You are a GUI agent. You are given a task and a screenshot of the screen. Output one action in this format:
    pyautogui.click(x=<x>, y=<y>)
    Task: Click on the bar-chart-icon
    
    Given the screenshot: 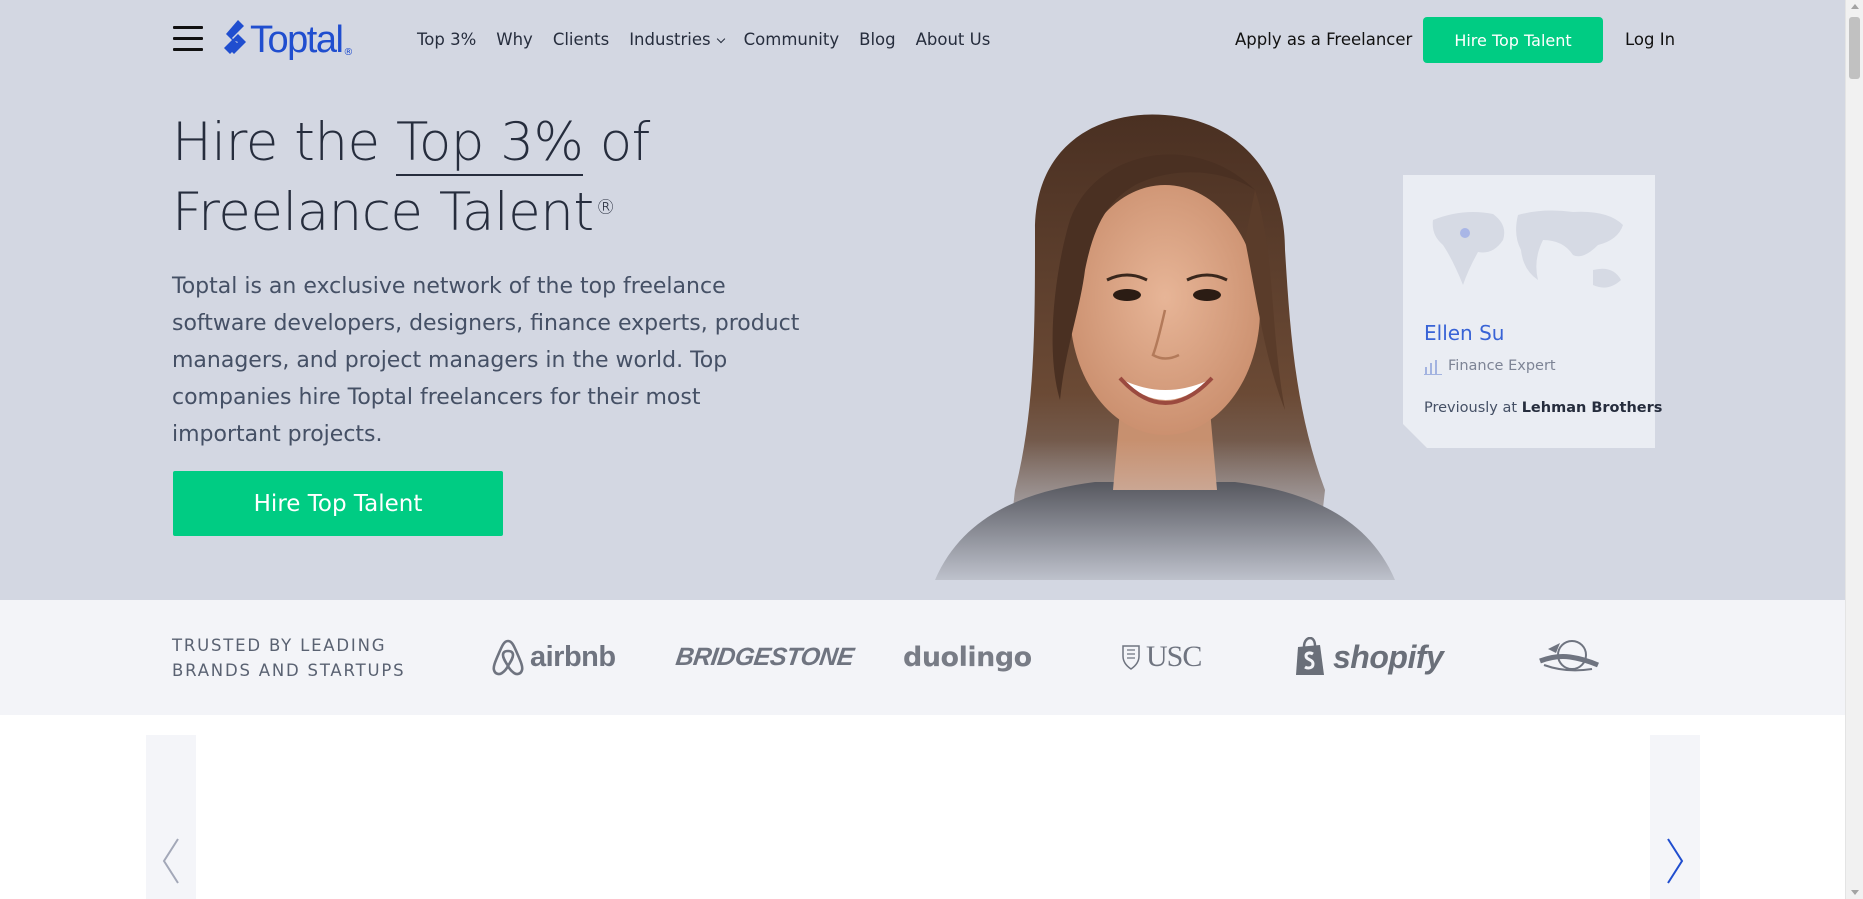 What is the action you would take?
    pyautogui.click(x=1433, y=367)
    